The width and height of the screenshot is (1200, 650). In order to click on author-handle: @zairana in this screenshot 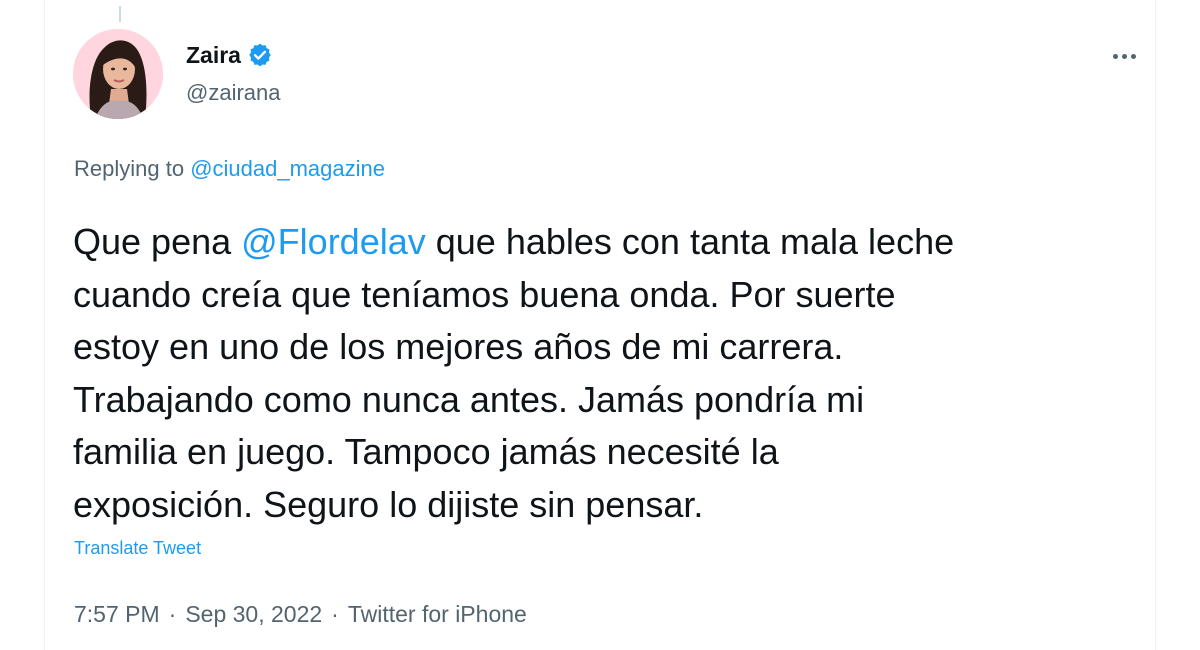, I will do `click(233, 93)`.